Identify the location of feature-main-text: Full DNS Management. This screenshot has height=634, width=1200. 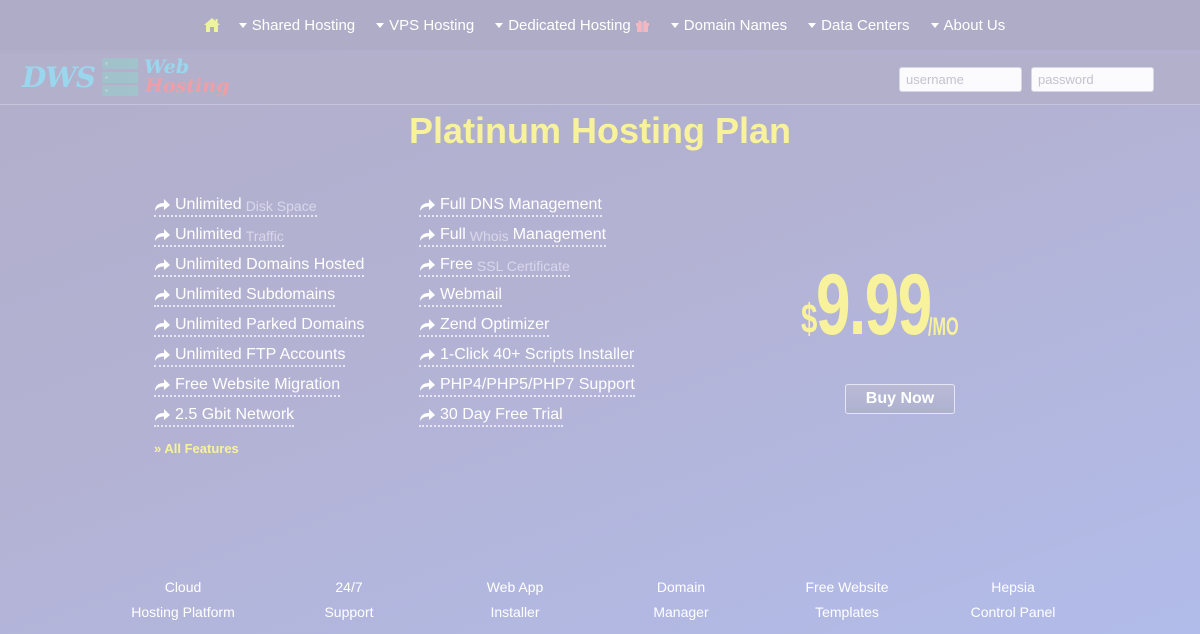
(521, 204).